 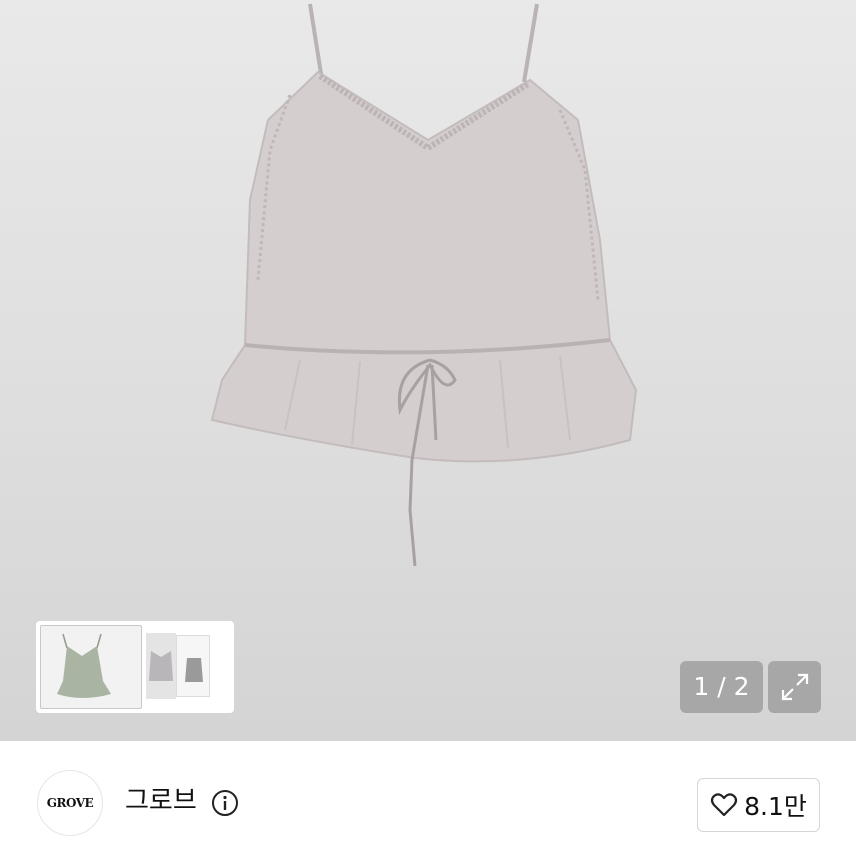 What do you see at coordinates (724, 805) in the screenshot?
I see `heart-outline-icon` at bounding box center [724, 805].